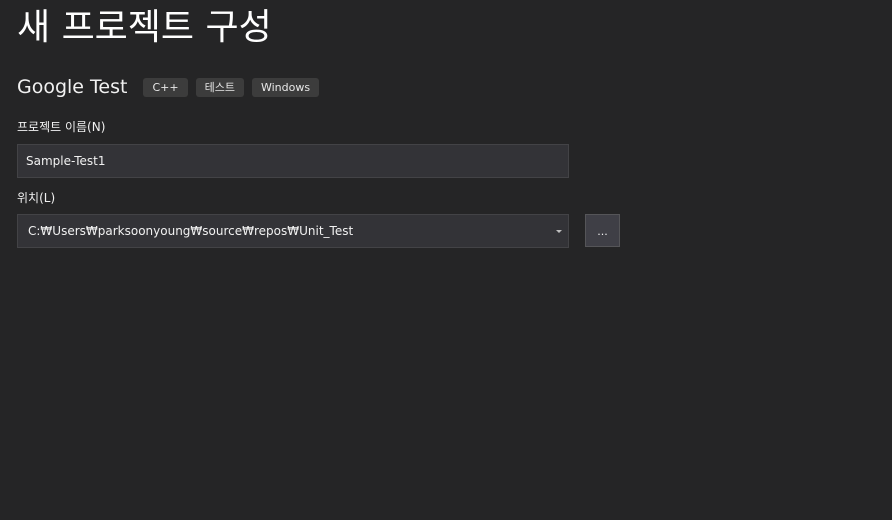  What do you see at coordinates (36, 198) in the screenshot?
I see `location-label: 위치(L)` at bounding box center [36, 198].